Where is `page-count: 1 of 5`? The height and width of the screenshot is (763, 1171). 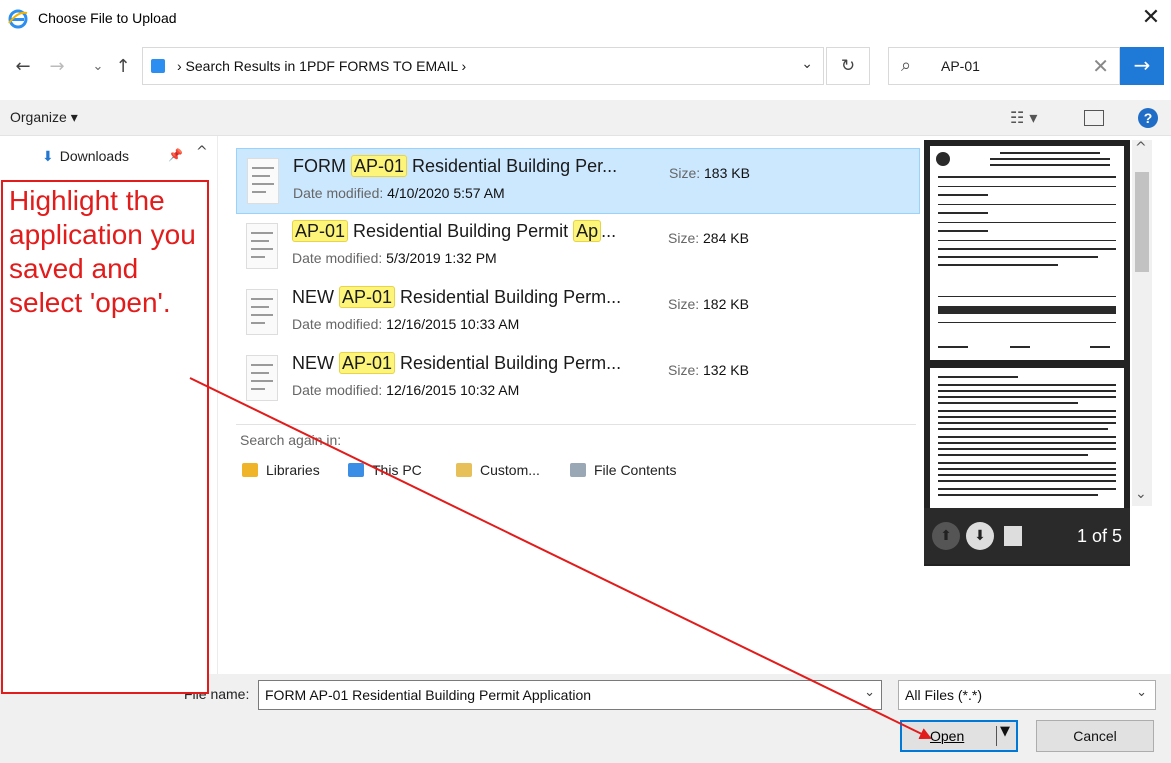
page-count: 1 of 5 is located at coordinates (1099, 536).